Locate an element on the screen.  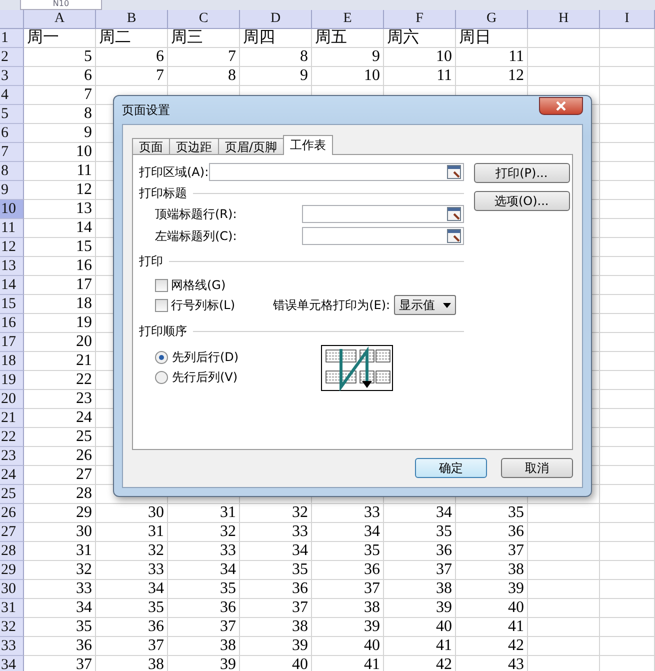
table-cell: 38 is located at coordinates (132, 663).